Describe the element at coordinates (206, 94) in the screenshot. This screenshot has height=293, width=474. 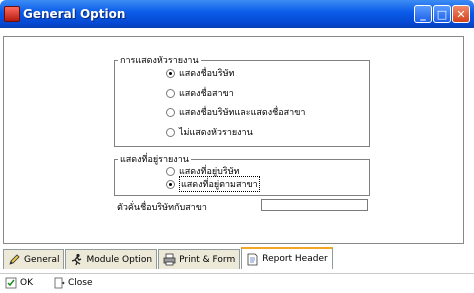
I see `radio-label: แสดงชื่อสาขา` at that location.